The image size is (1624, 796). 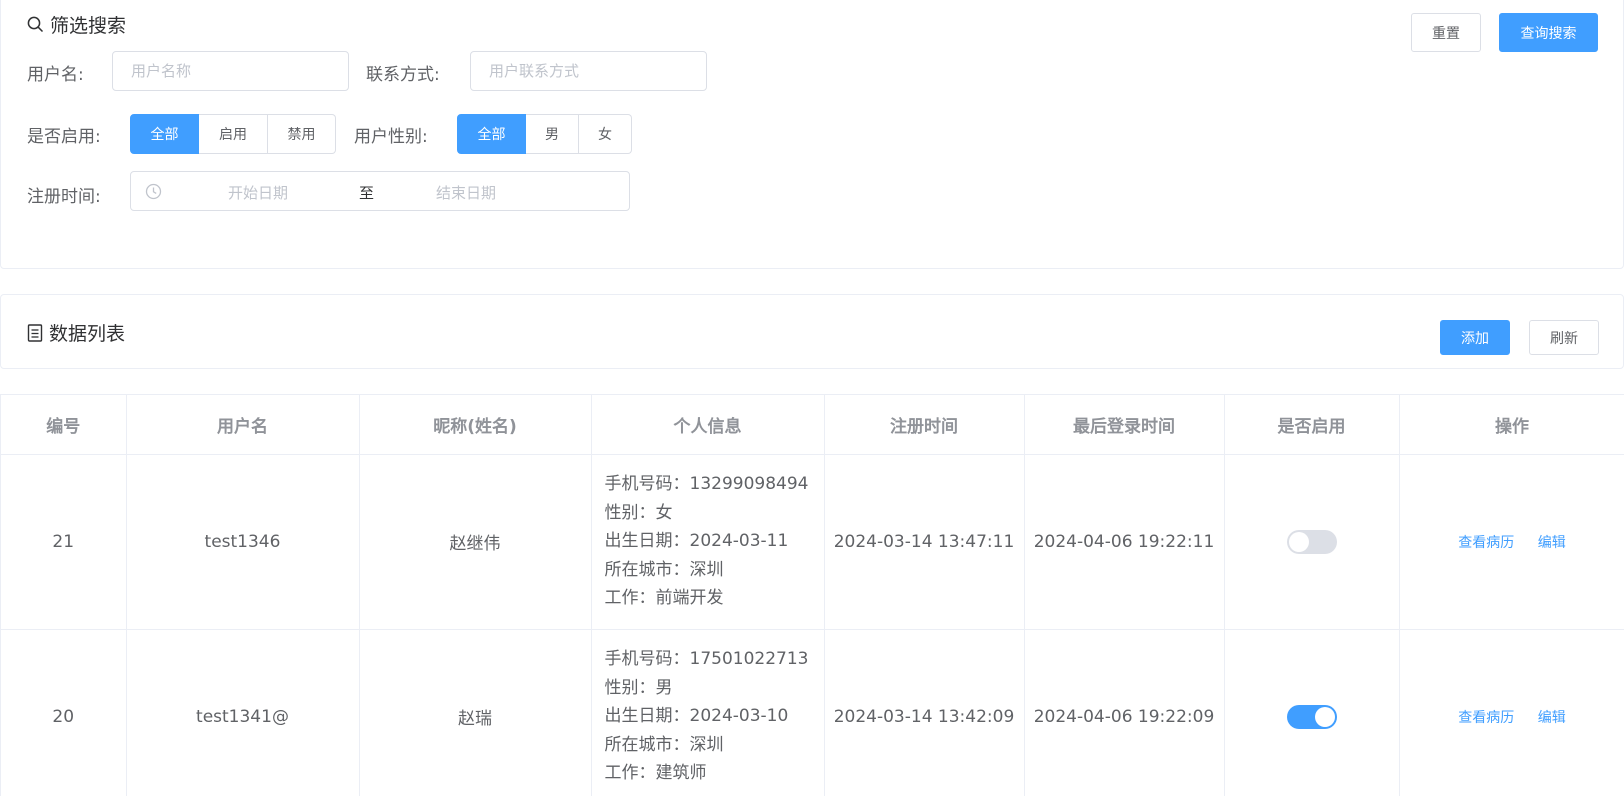 What do you see at coordinates (1124, 425) in the screenshot?
I see `header-last-login: 最后登录时间` at bounding box center [1124, 425].